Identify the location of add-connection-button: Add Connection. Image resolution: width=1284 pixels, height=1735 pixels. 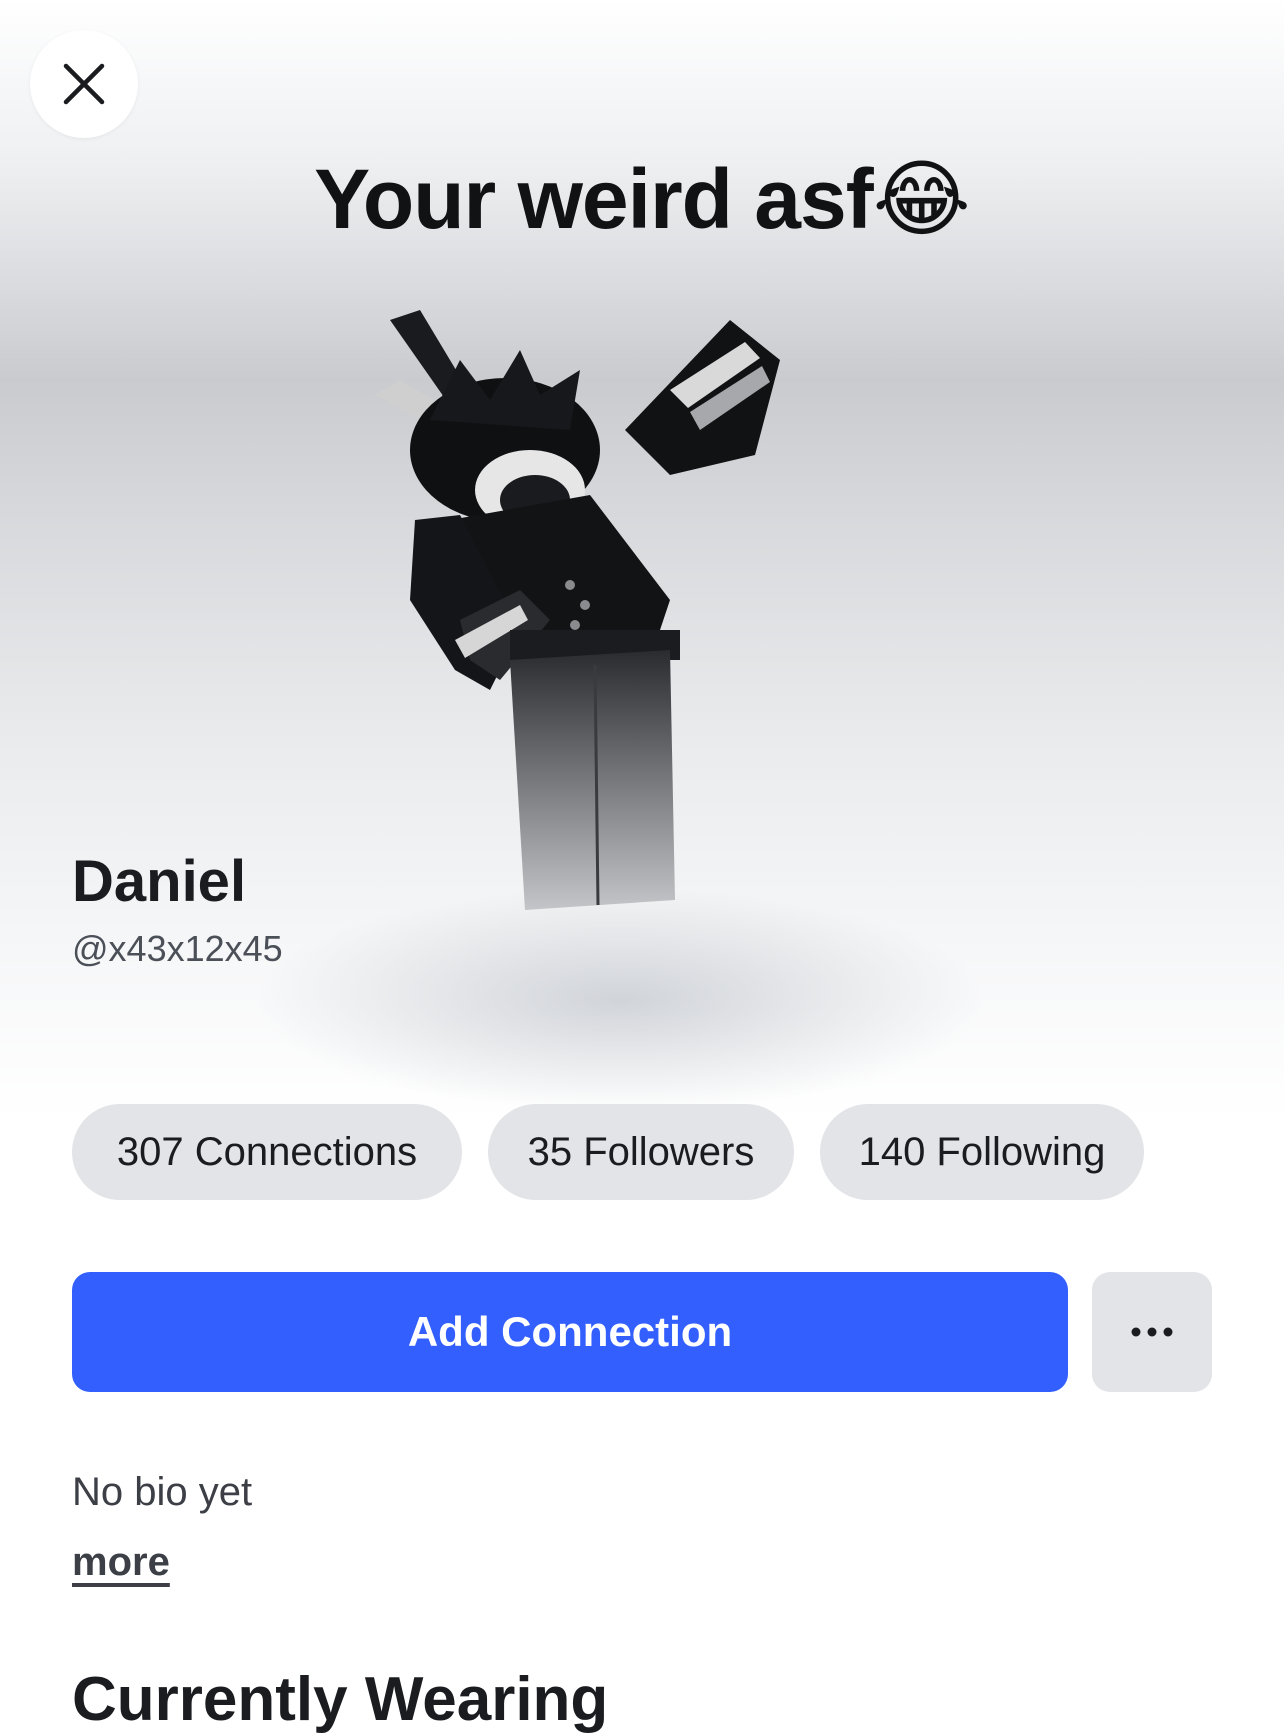
(570, 1332).